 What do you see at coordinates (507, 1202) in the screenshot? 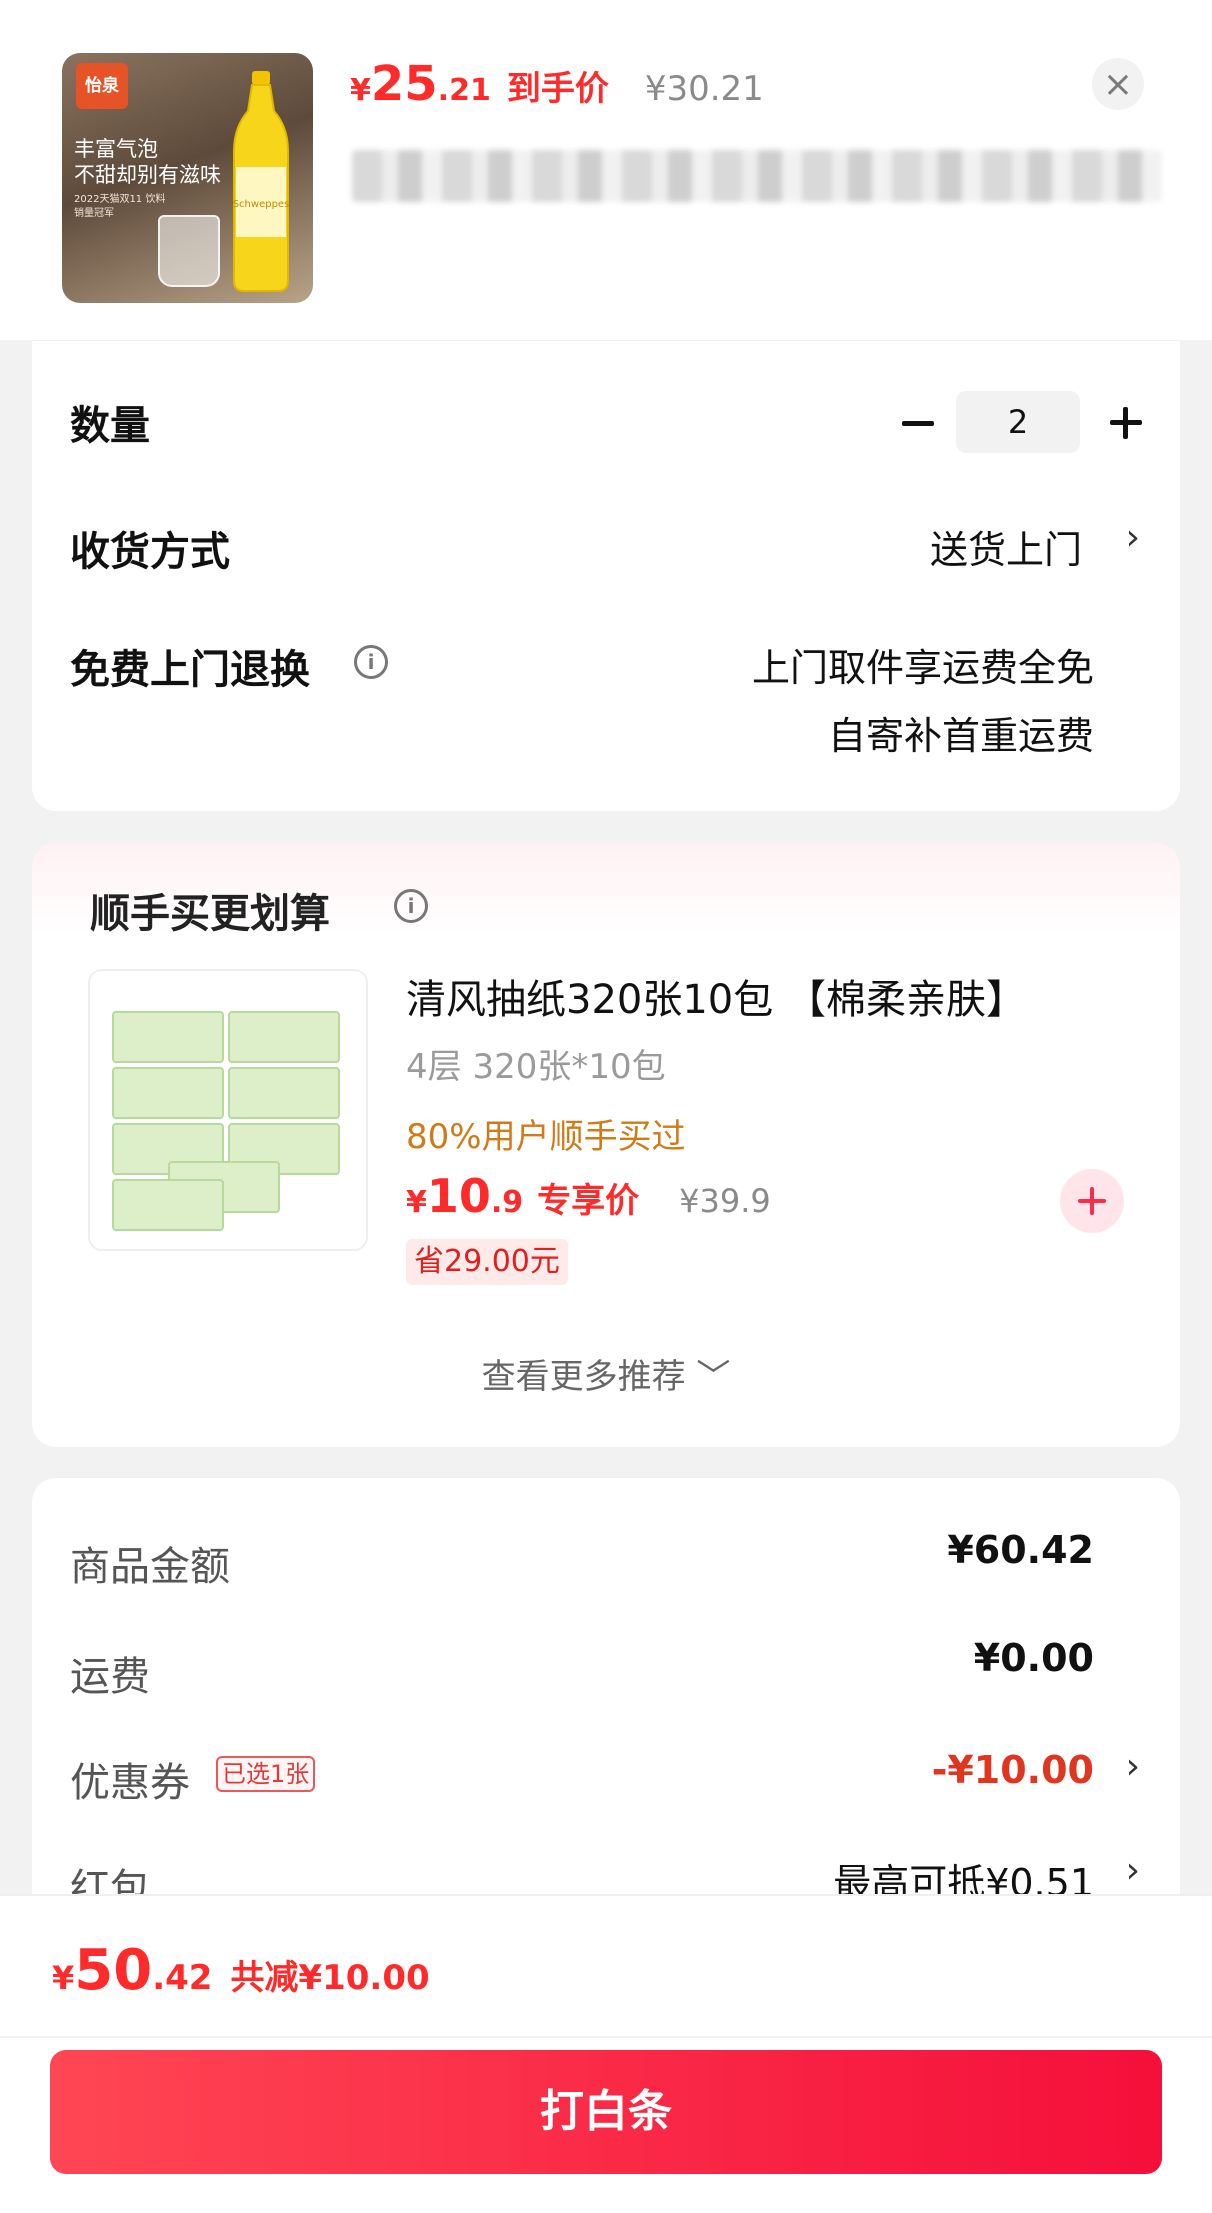
I see `price-decimal: .9` at bounding box center [507, 1202].